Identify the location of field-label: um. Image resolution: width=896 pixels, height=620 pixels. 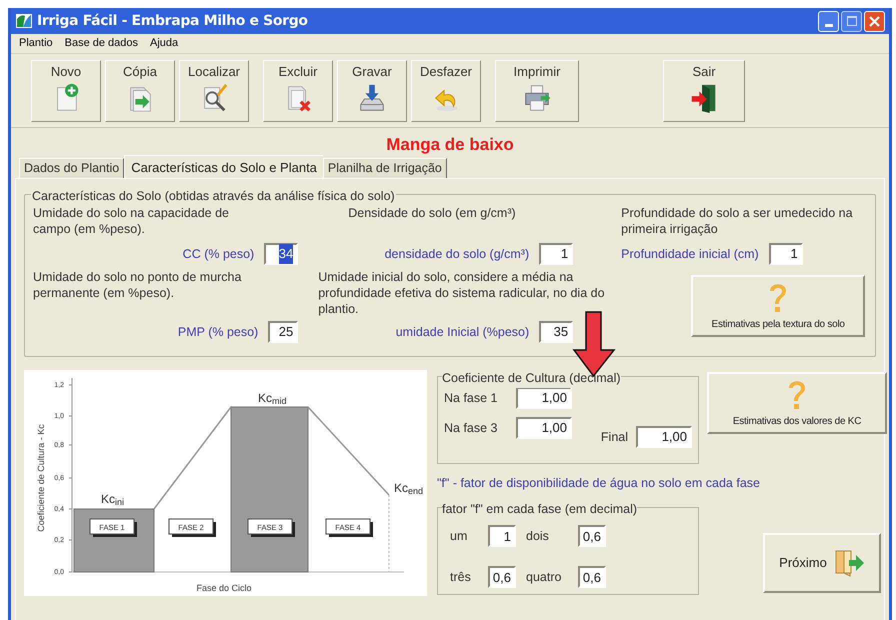
(458, 536).